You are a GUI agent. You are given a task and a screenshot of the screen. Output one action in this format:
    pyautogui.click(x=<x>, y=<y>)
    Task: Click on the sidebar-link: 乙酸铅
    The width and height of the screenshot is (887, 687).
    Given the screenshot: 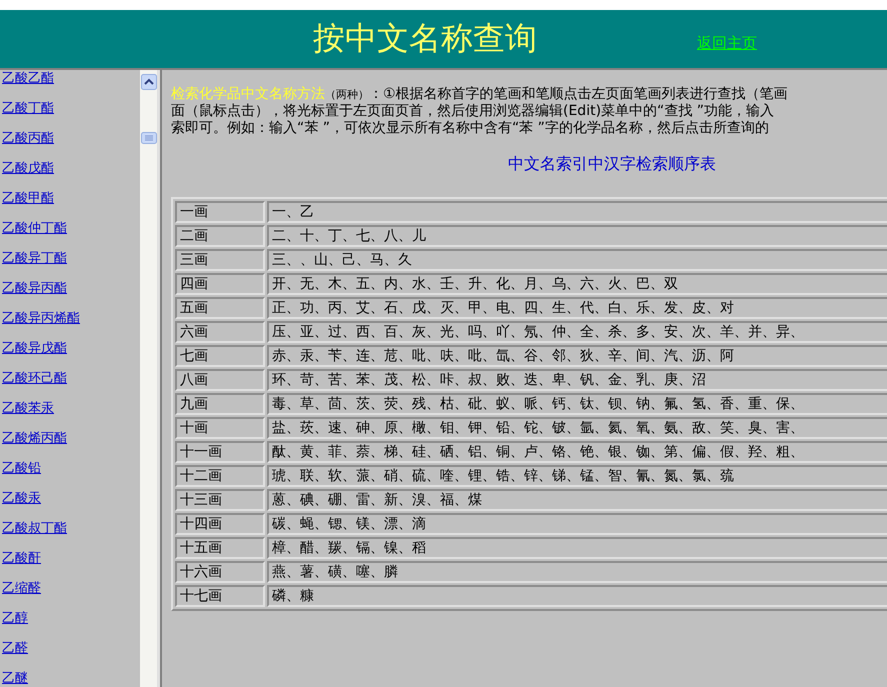 What is the action you would take?
    pyautogui.click(x=21, y=469)
    